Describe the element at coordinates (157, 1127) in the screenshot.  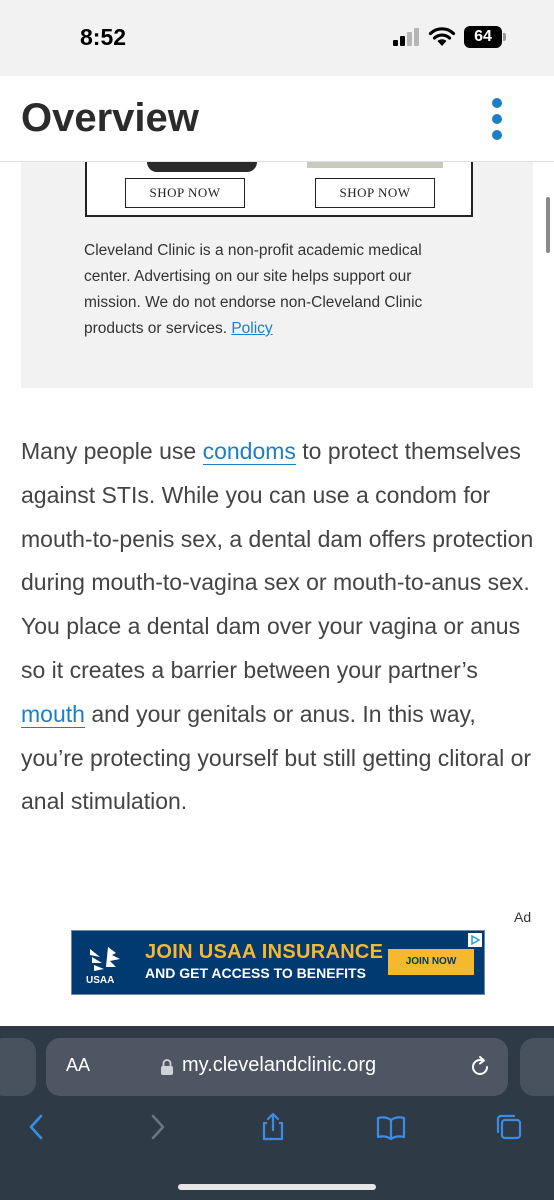
I see `forward-icon` at that location.